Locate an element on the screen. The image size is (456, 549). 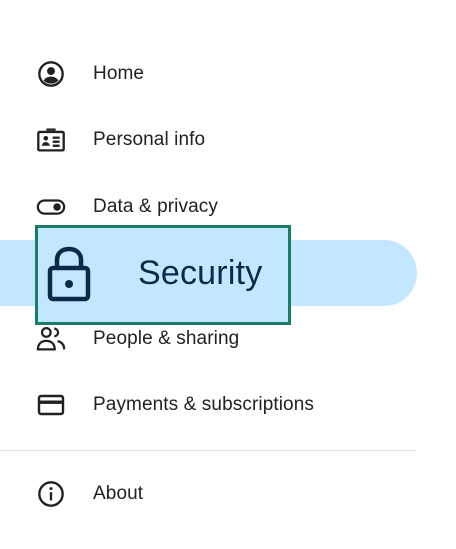
lock-icon is located at coordinates (69, 274).